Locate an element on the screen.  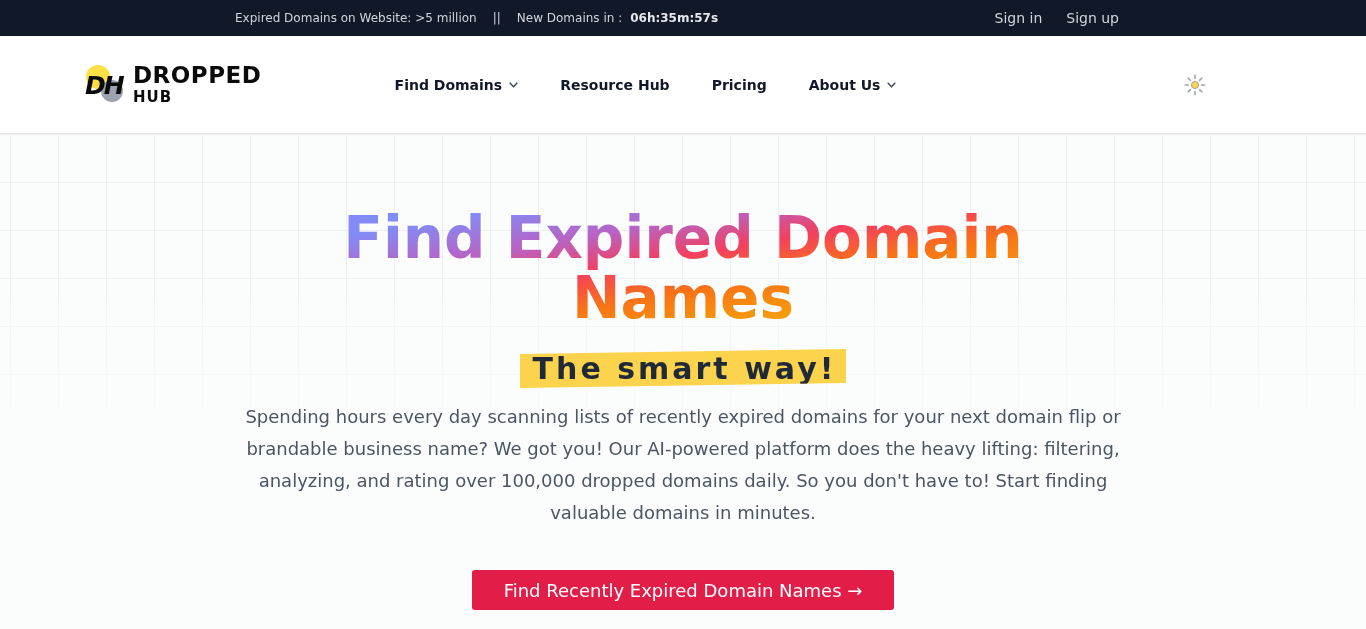
brand-subname: HUB is located at coordinates (197, 97).